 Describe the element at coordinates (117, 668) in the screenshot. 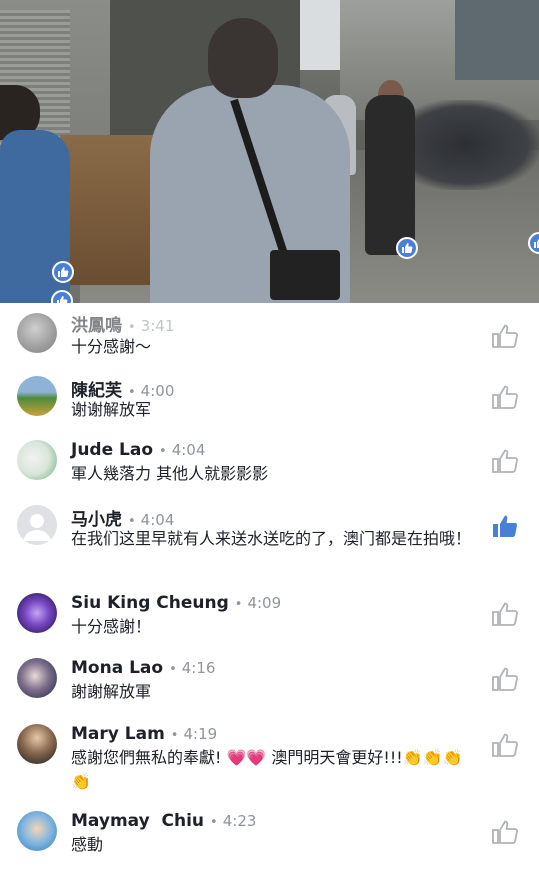

I see `commenter-name: Mona Lao` at that location.